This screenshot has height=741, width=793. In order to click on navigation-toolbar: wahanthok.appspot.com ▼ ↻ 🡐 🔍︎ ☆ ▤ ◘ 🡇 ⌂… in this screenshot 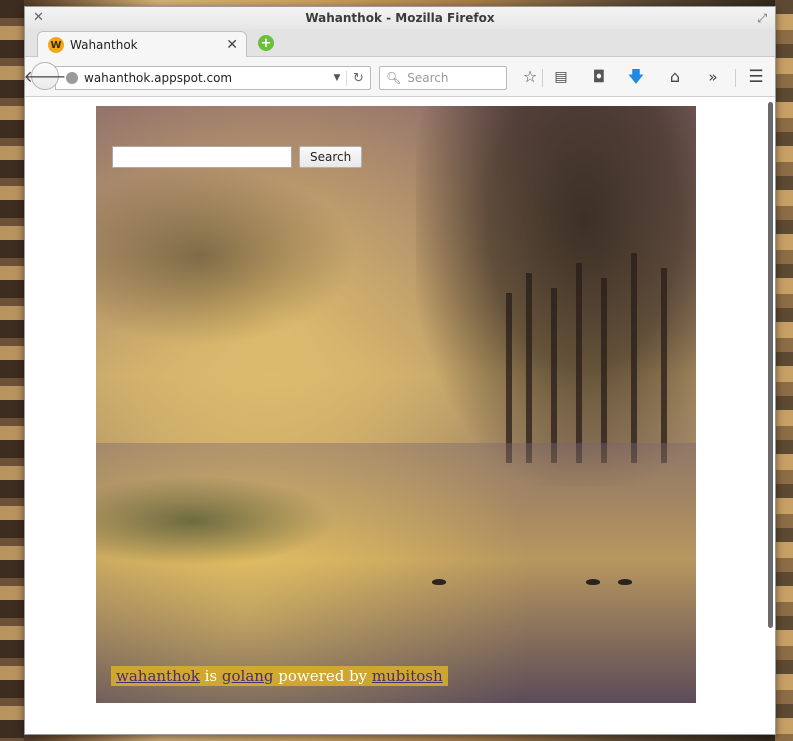, I will do `click(400, 77)`.